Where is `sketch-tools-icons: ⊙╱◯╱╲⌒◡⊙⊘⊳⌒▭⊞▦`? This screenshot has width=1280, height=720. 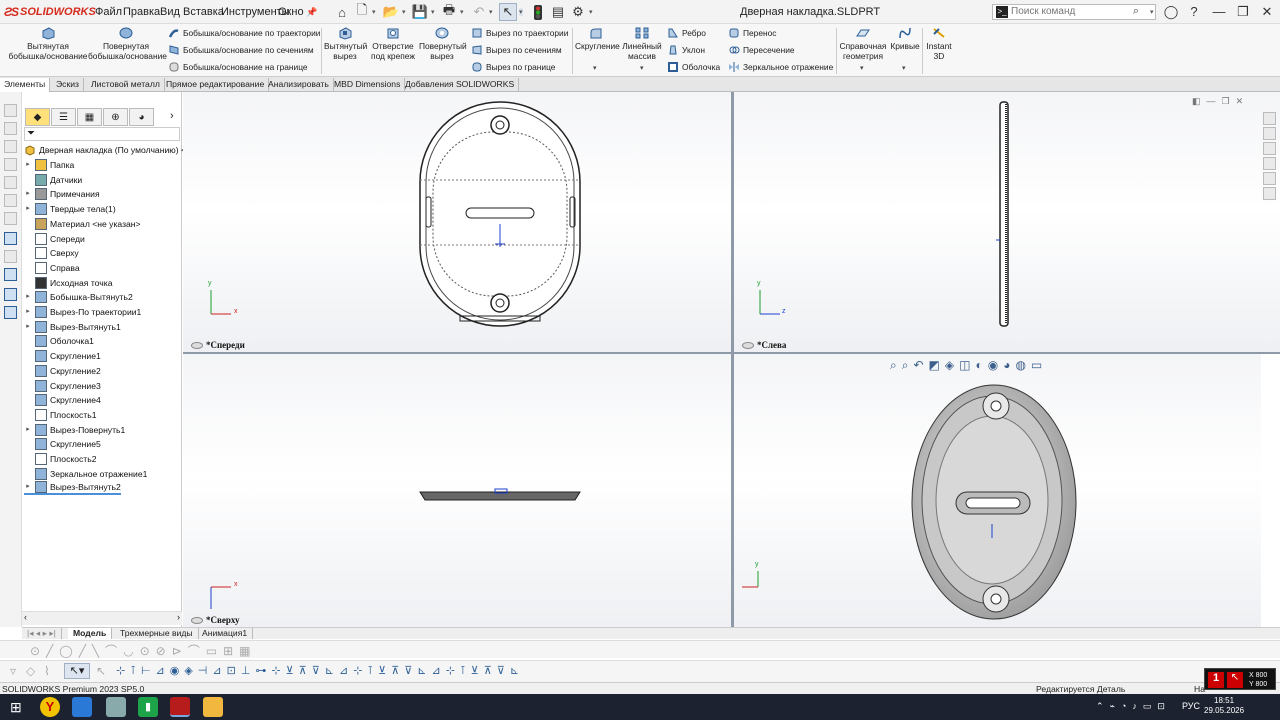
sketch-tools-icons: ⊙╱◯╱╲⌒◡⊙⊘⊳⌒▭⊞▦ is located at coordinates (143, 650).